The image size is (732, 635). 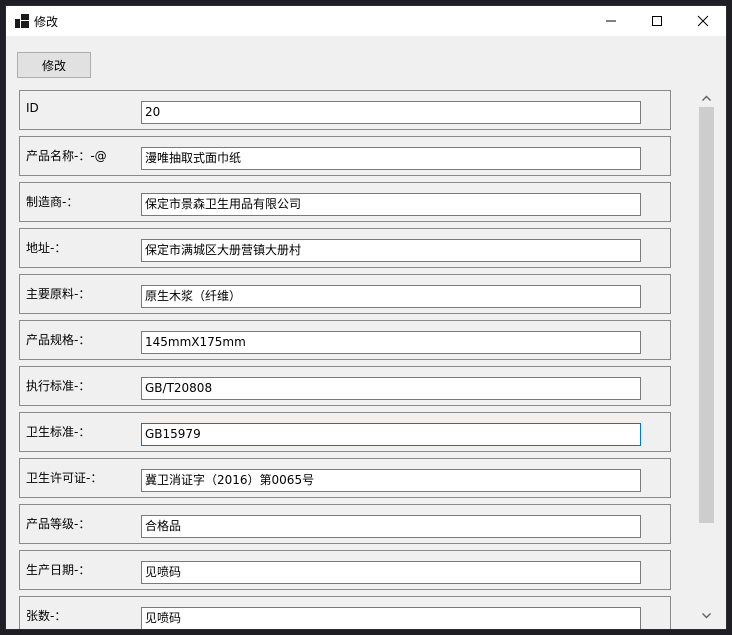 I want to click on field-row-hygiene-standard: 卫生标准-： GB15979, so click(x=345, y=432).